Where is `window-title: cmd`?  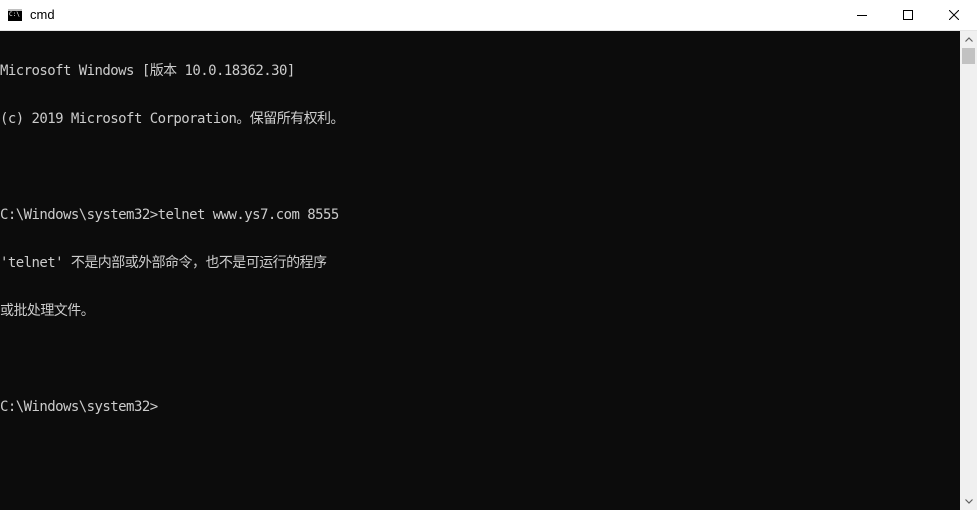 window-title: cmd is located at coordinates (42, 14).